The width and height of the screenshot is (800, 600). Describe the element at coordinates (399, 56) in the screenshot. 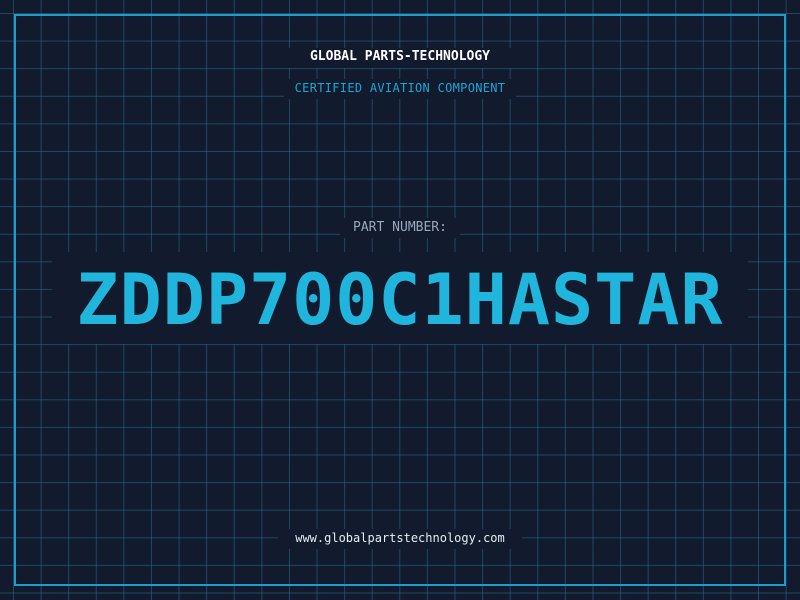

I see `company-title: GLOBAL PARTS-TECHNOLOGY` at that location.